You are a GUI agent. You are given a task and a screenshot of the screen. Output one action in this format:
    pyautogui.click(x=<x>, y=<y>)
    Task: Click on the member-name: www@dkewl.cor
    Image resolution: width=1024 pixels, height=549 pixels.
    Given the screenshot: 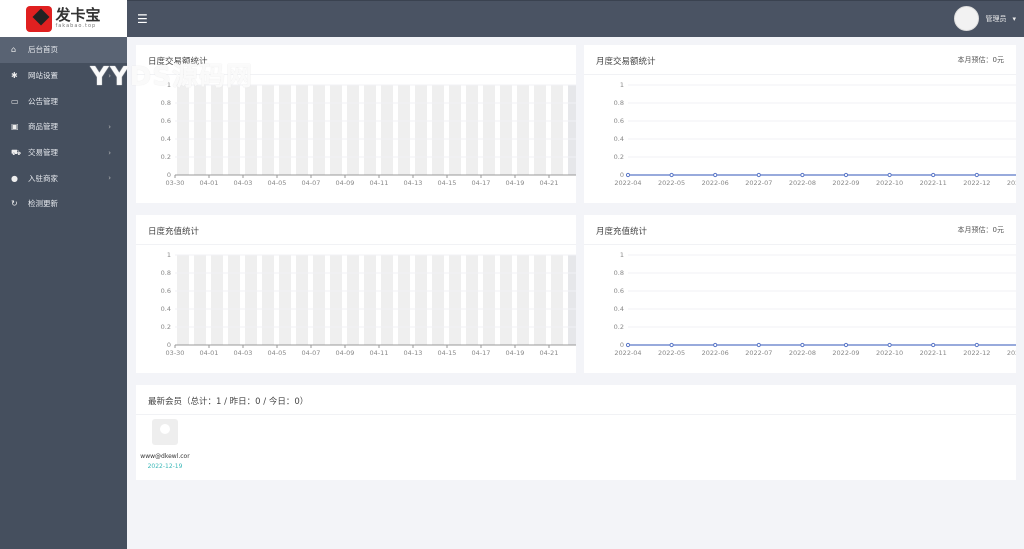 What is the action you would take?
    pyautogui.click(x=165, y=456)
    